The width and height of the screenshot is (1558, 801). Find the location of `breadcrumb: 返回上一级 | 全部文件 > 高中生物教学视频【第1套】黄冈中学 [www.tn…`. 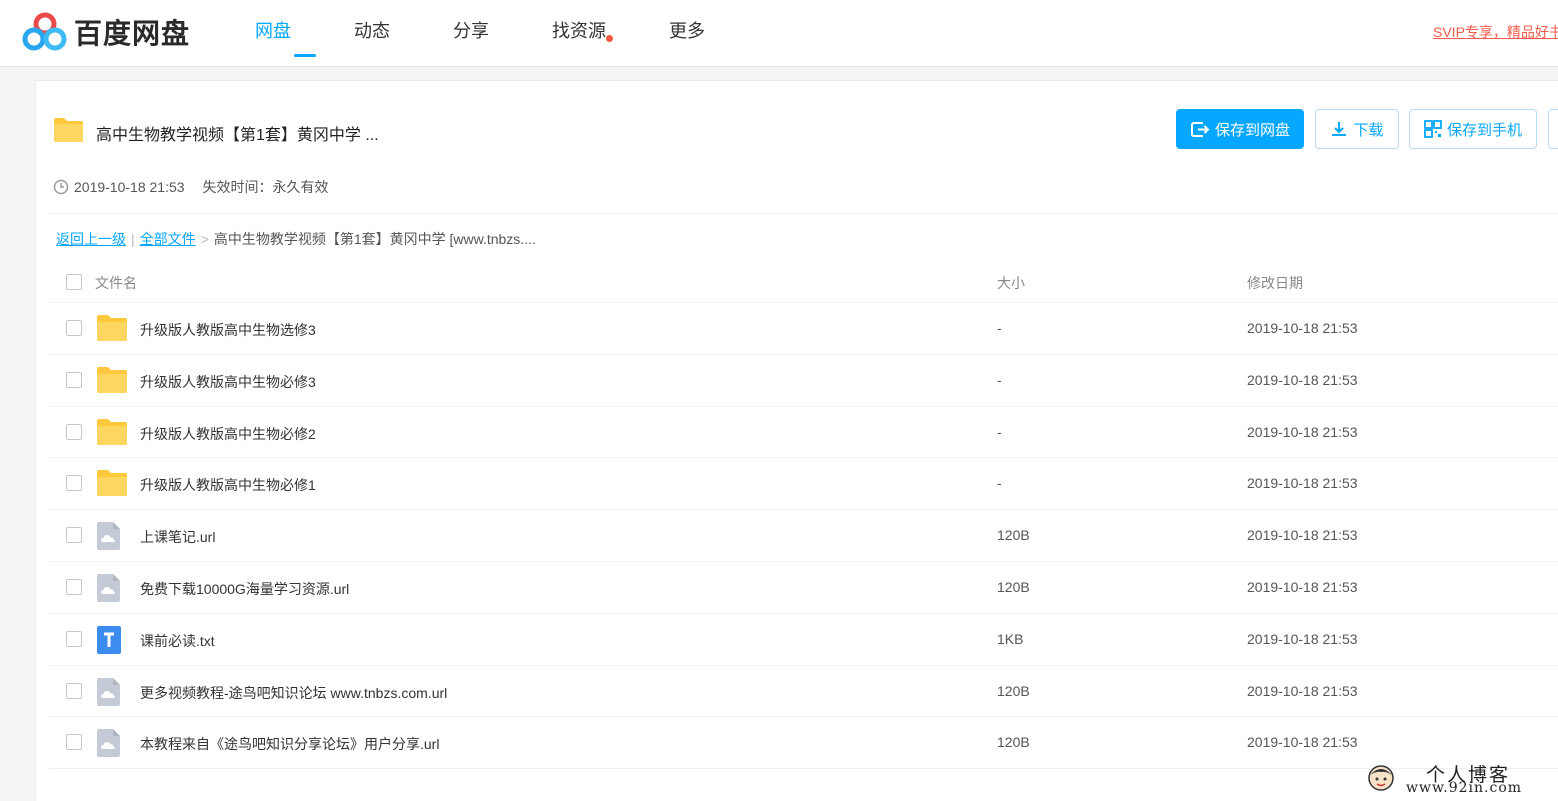

breadcrumb: 返回上一级 | 全部文件 > 高中生物教学视频【第1套】黄冈中学 [www.tn… is located at coordinates (296, 239).